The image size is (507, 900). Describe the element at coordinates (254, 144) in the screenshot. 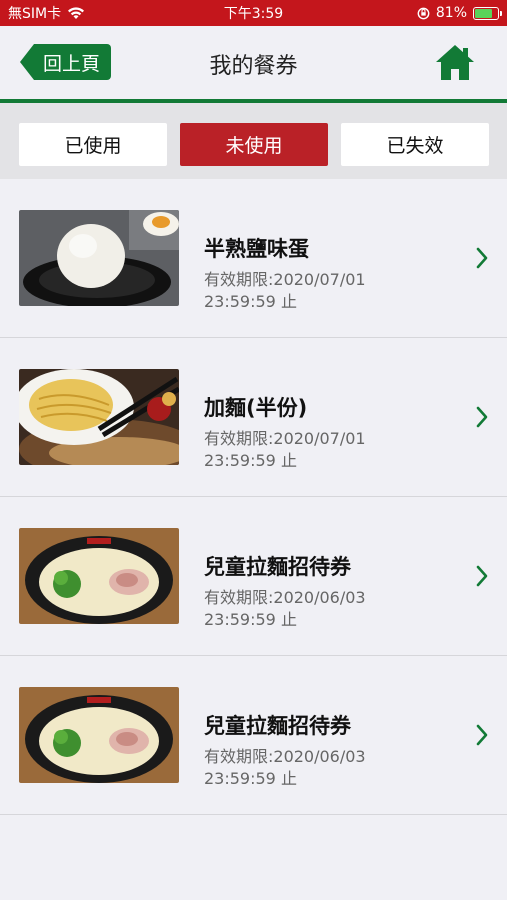

I see `tab-unused: 未使用` at that location.